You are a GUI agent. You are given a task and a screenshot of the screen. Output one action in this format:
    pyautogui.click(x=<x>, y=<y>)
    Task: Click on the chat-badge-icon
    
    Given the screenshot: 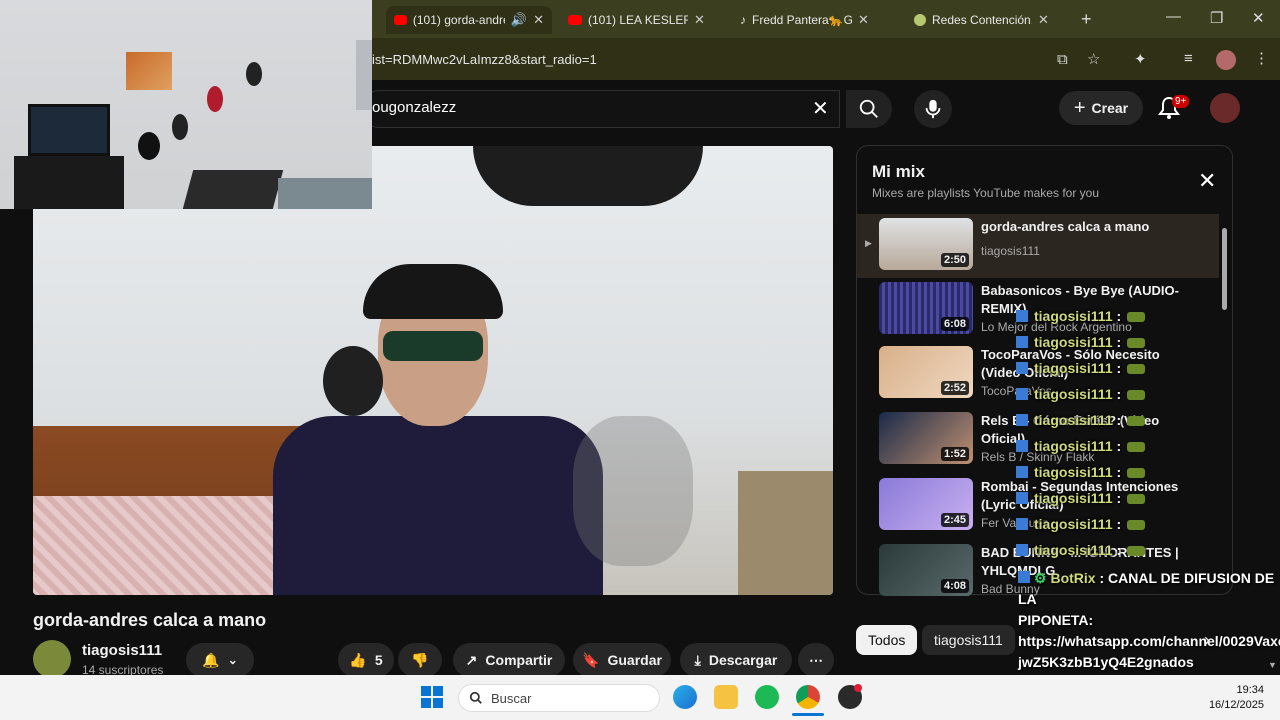 What is the action you would take?
    pyautogui.click(x=1022, y=368)
    